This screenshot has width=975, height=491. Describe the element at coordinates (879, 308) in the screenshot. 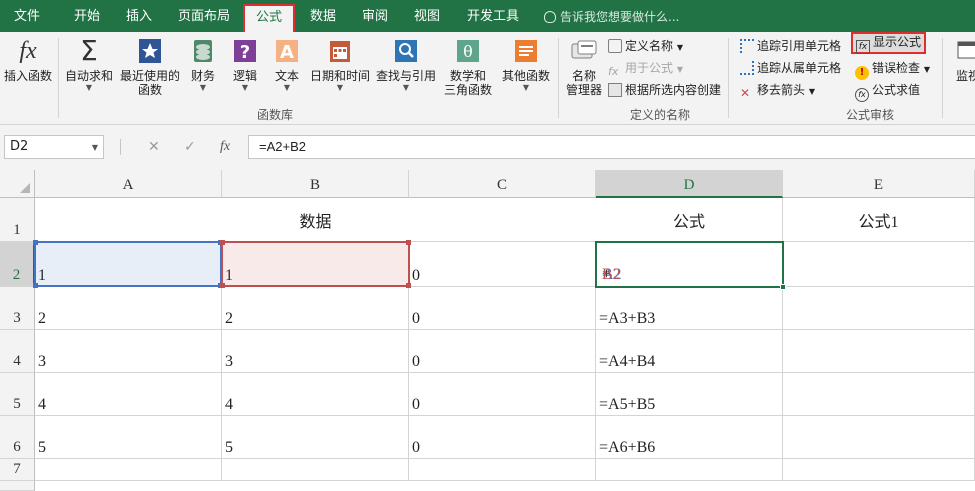

I see `cell-e3` at that location.